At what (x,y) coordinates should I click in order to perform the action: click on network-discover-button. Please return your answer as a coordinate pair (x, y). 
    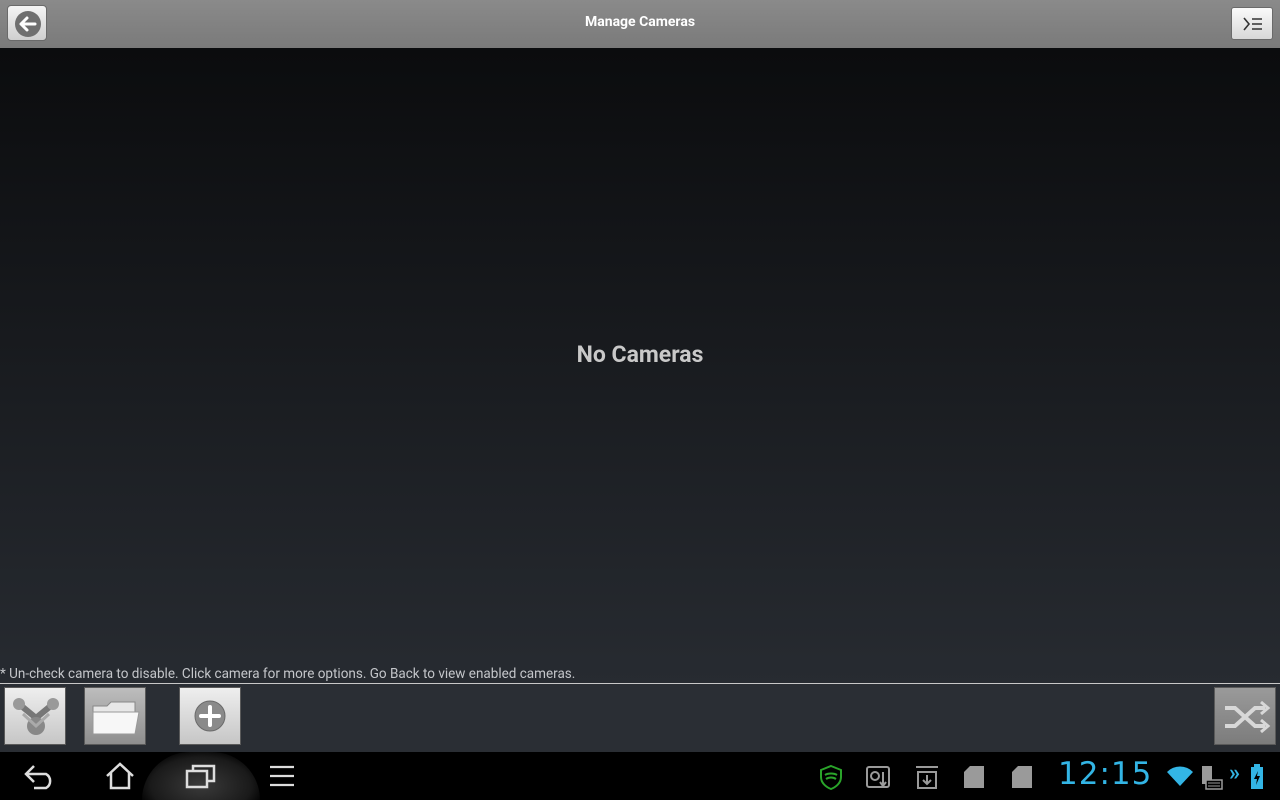
    Looking at the image, I should click on (35, 716).